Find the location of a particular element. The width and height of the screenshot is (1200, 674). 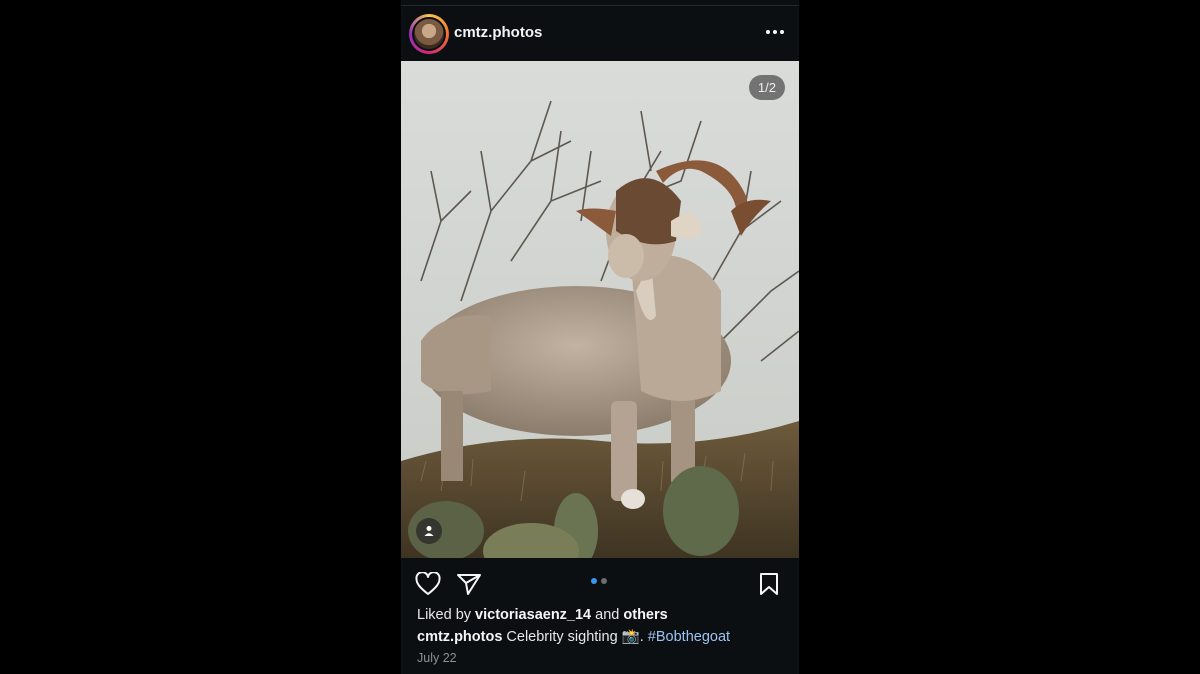

carousel-dot-active is located at coordinates (594, 581).